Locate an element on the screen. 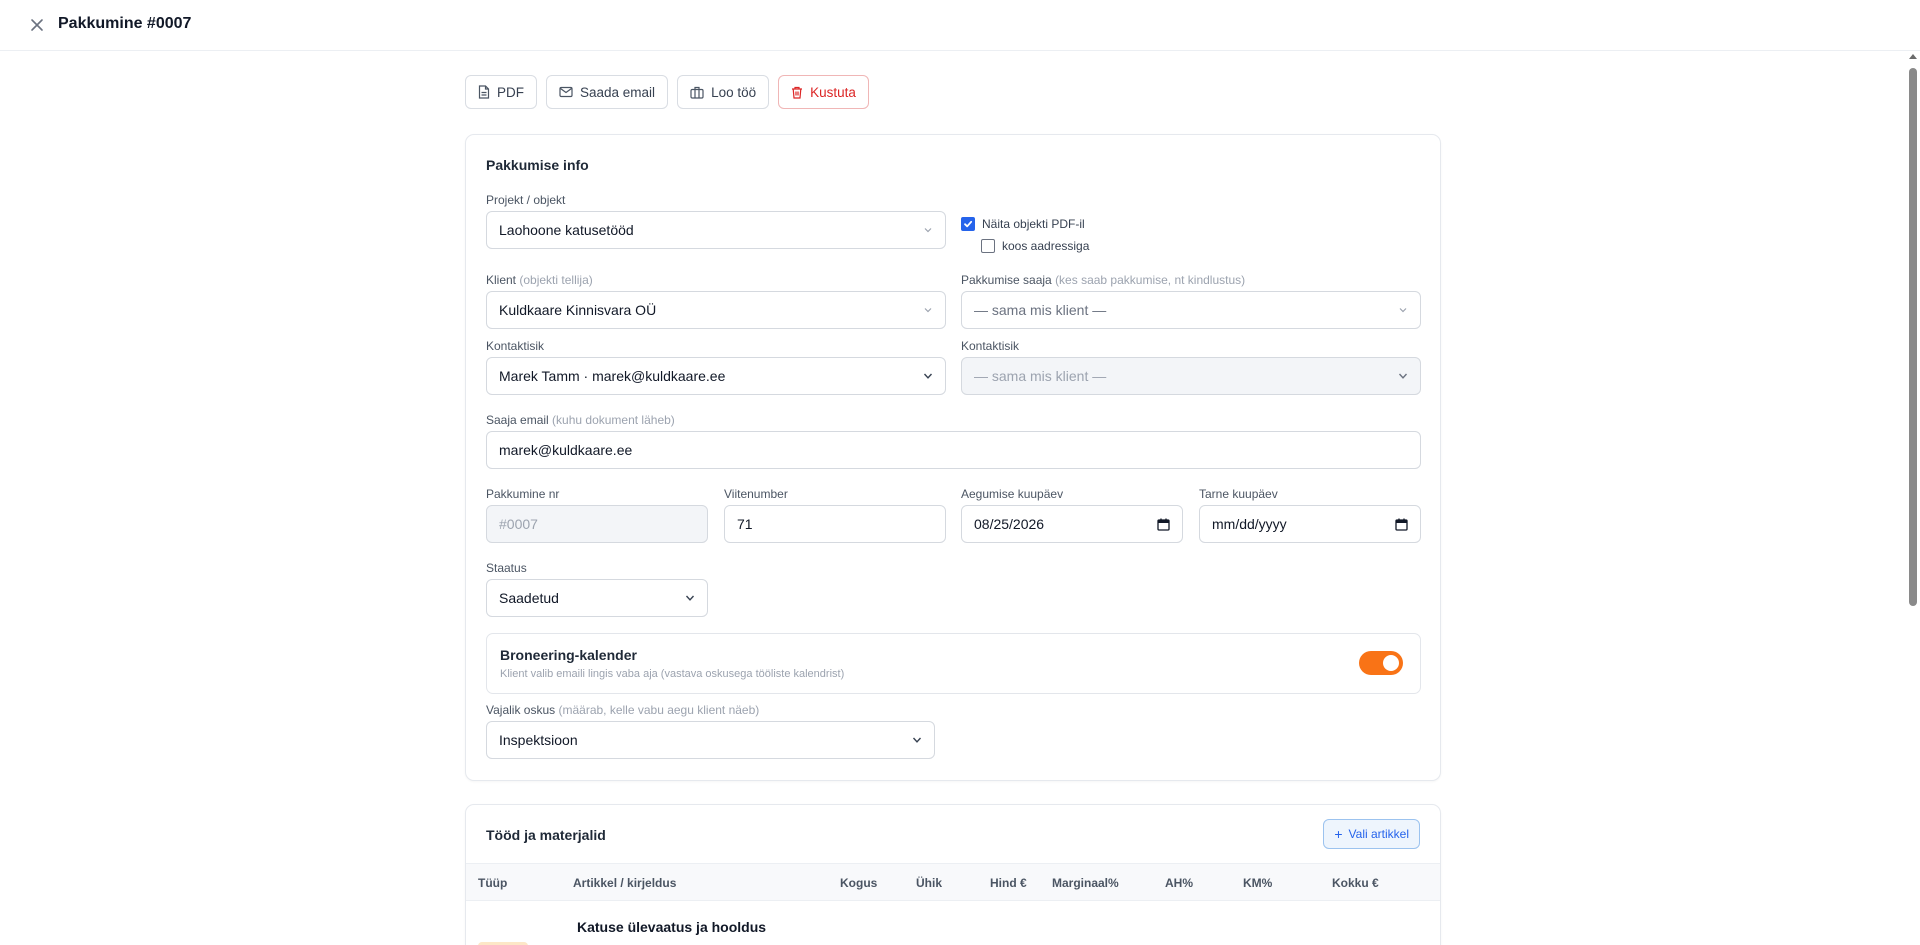 This screenshot has width=1920, height=945. reference-label: Viitenumber is located at coordinates (756, 494).